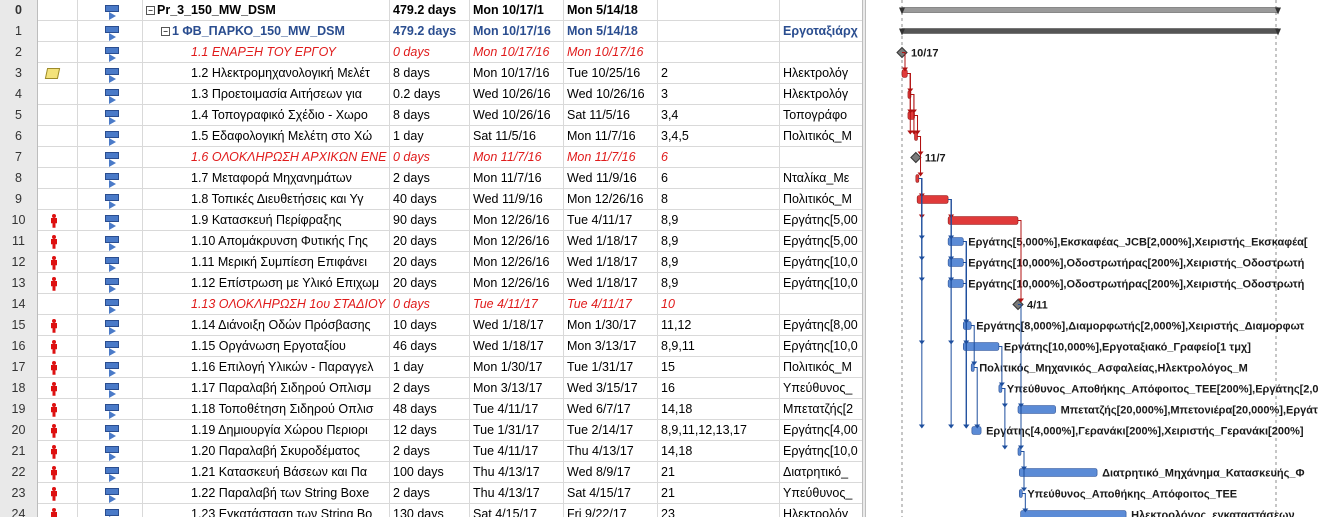 This screenshot has width=1320, height=517. What do you see at coordinates (517, 388) in the screenshot?
I see `start-cell: Mon 3/13/17` at bounding box center [517, 388].